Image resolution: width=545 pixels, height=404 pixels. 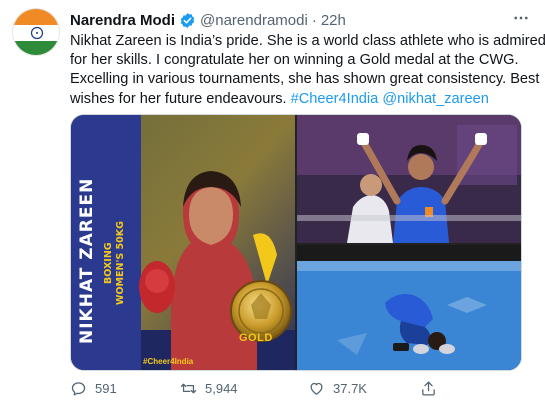 What do you see at coordinates (300, 388) in the screenshot?
I see `tweet-actions: 591 5,944 37.7K` at bounding box center [300, 388].